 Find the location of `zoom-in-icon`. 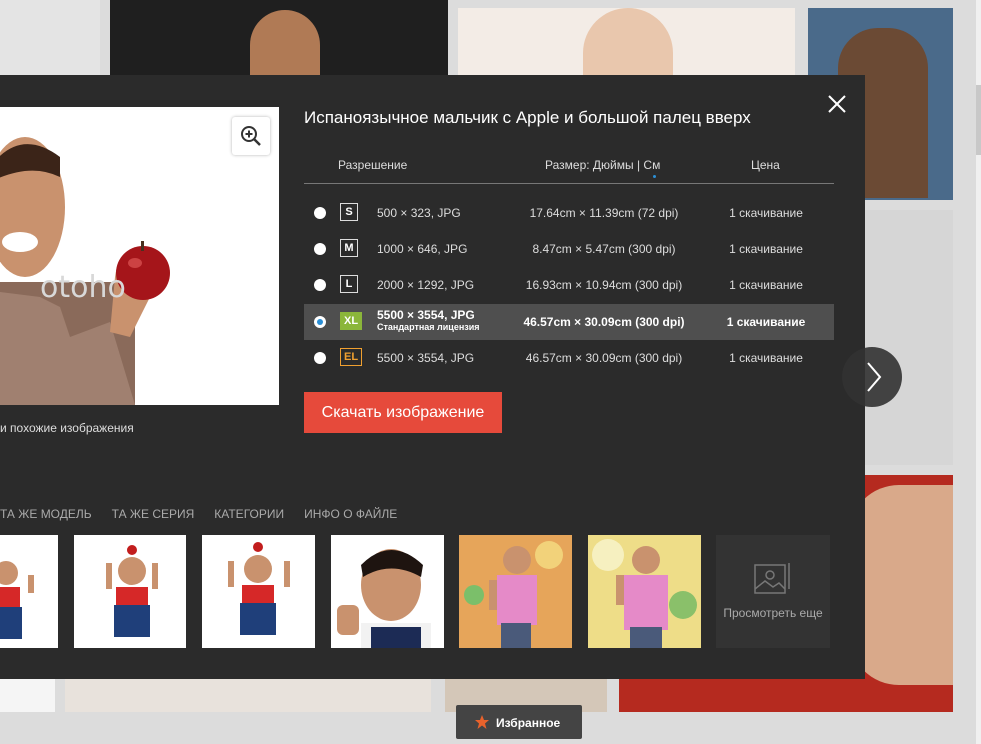

zoom-in-icon is located at coordinates (251, 136).